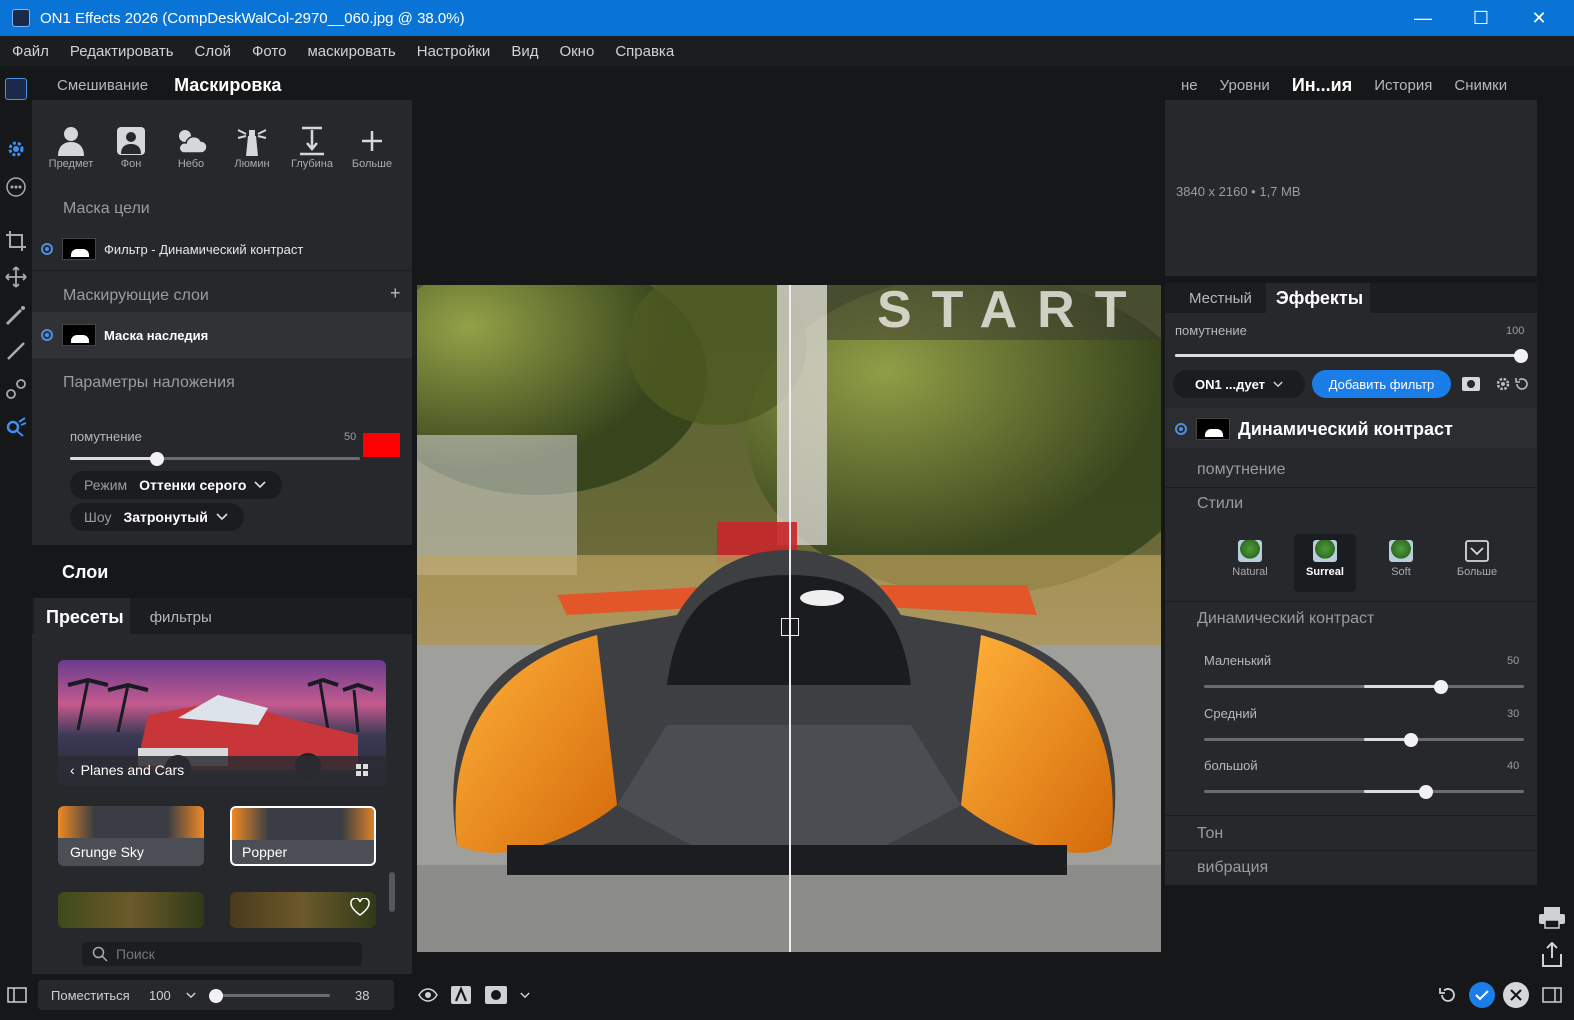 The image size is (1574, 1020). I want to click on target-mask-item: Фильтр - Динамический контраст, so click(172, 249).